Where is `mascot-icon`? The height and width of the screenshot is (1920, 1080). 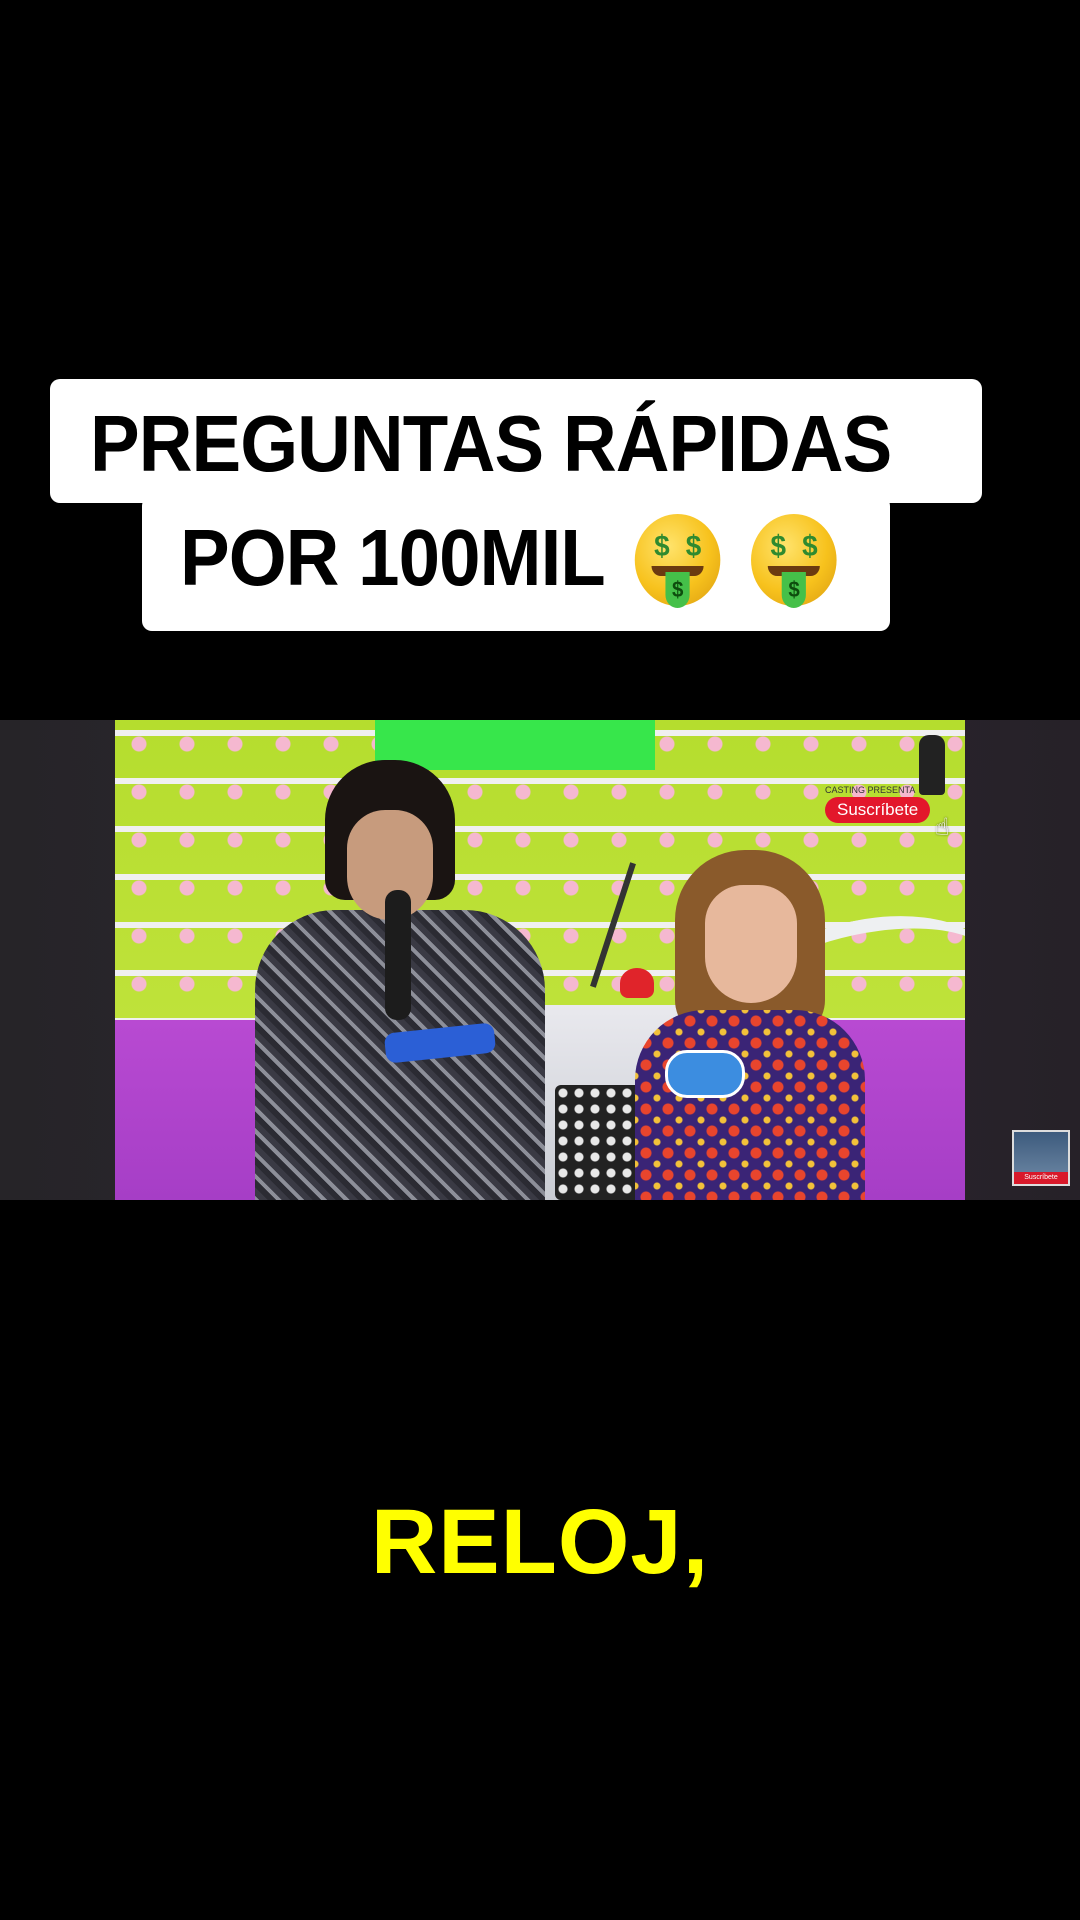 mascot-icon is located at coordinates (932, 765).